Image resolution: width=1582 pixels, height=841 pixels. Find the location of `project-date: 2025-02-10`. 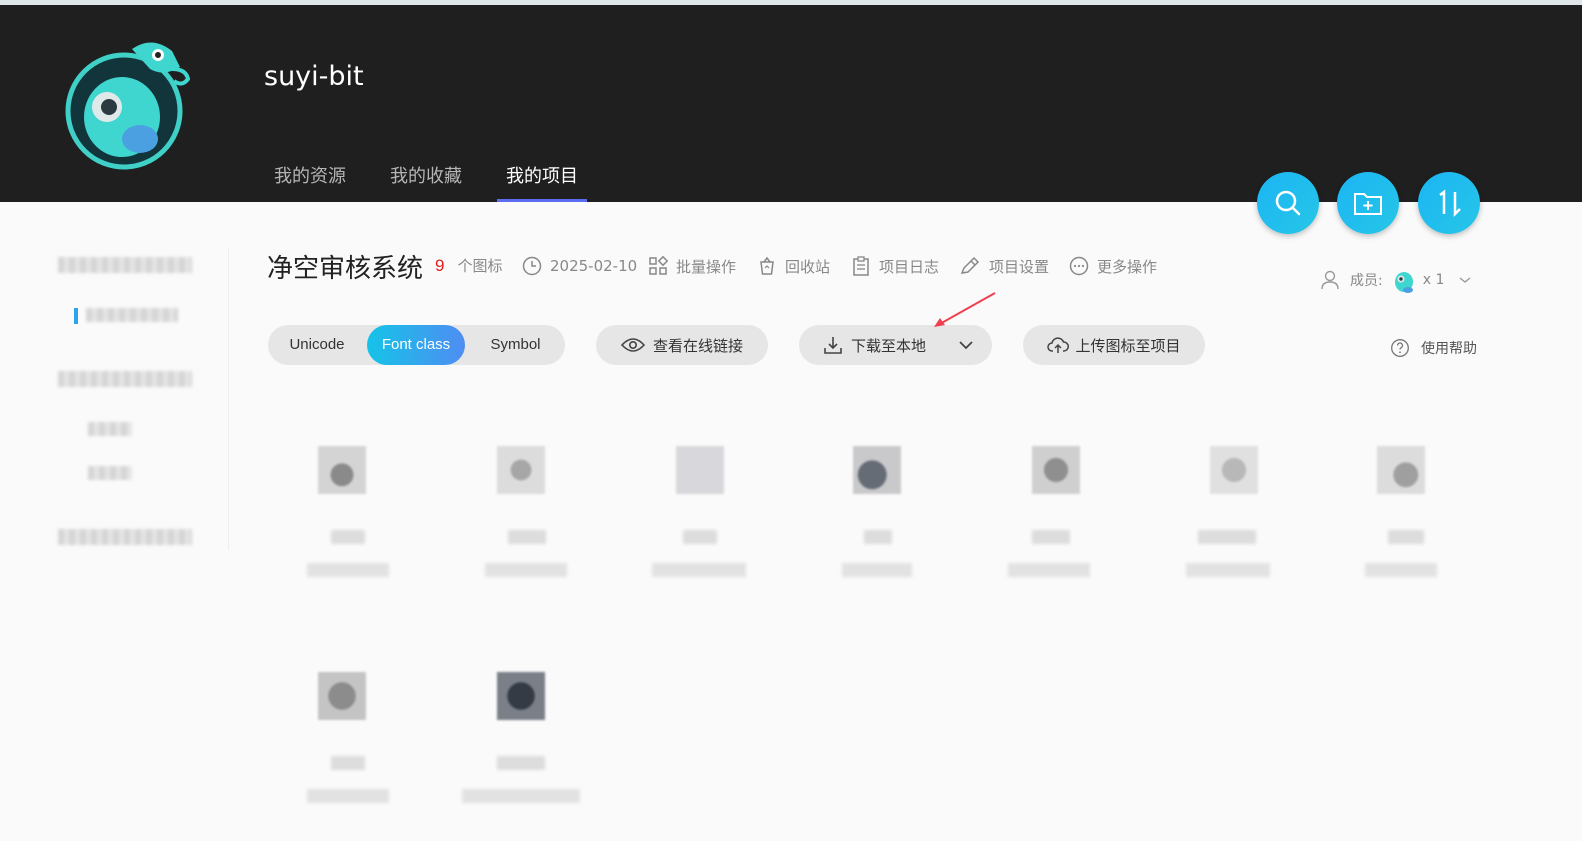

project-date: 2025-02-10 is located at coordinates (579, 266).